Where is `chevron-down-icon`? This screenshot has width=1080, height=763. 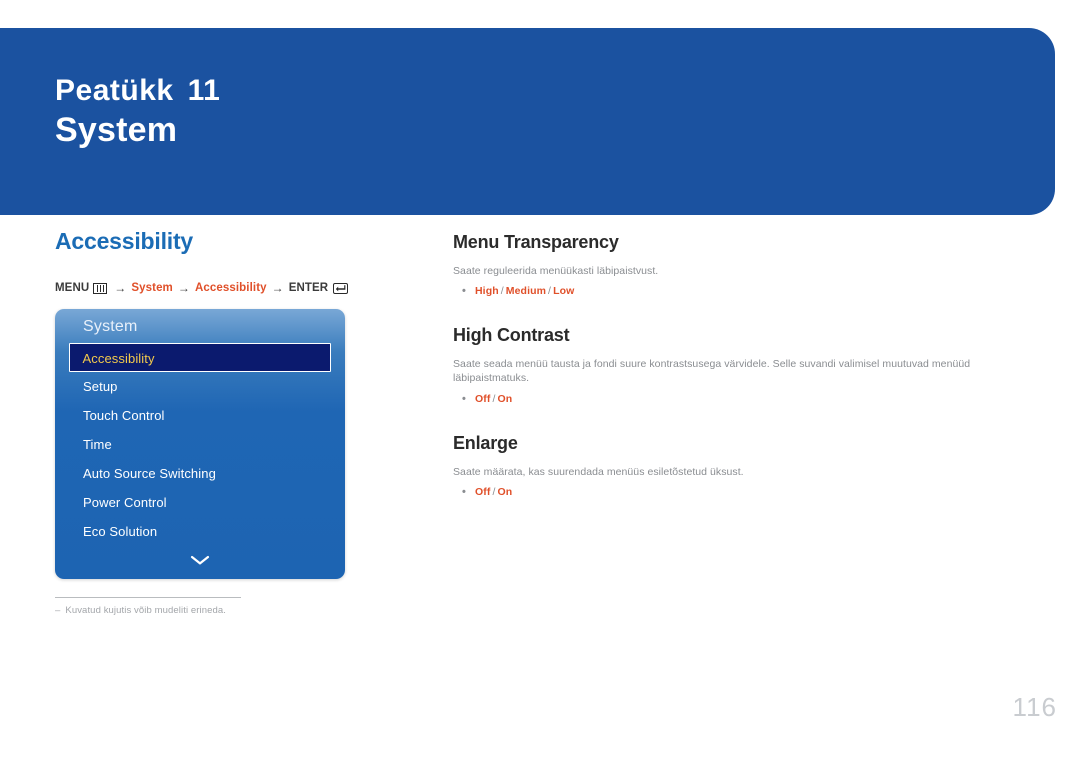
chevron-down-icon is located at coordinates (200, 560).